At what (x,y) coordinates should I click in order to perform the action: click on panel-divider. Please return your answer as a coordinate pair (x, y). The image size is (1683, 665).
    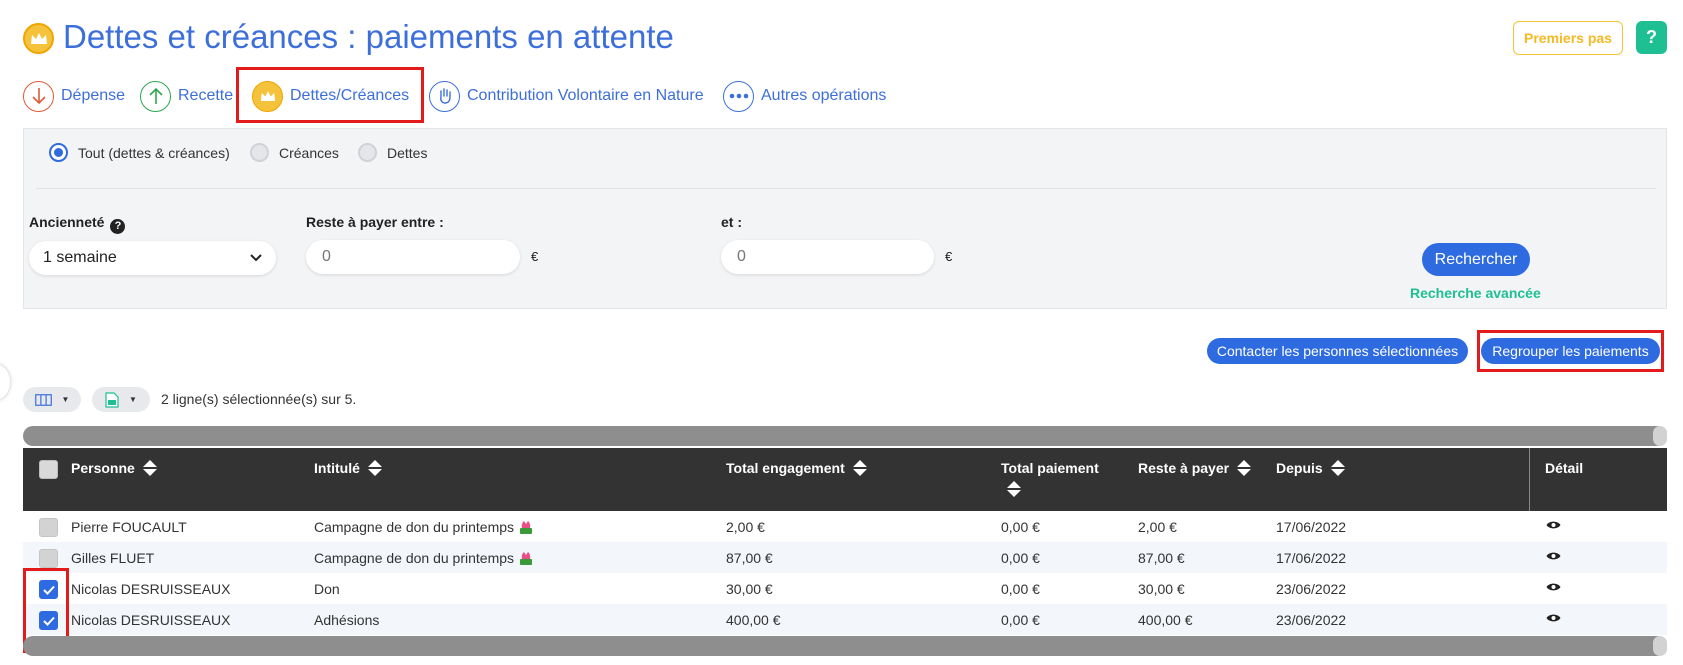
    Looking at the image, I should click on (846, 188).